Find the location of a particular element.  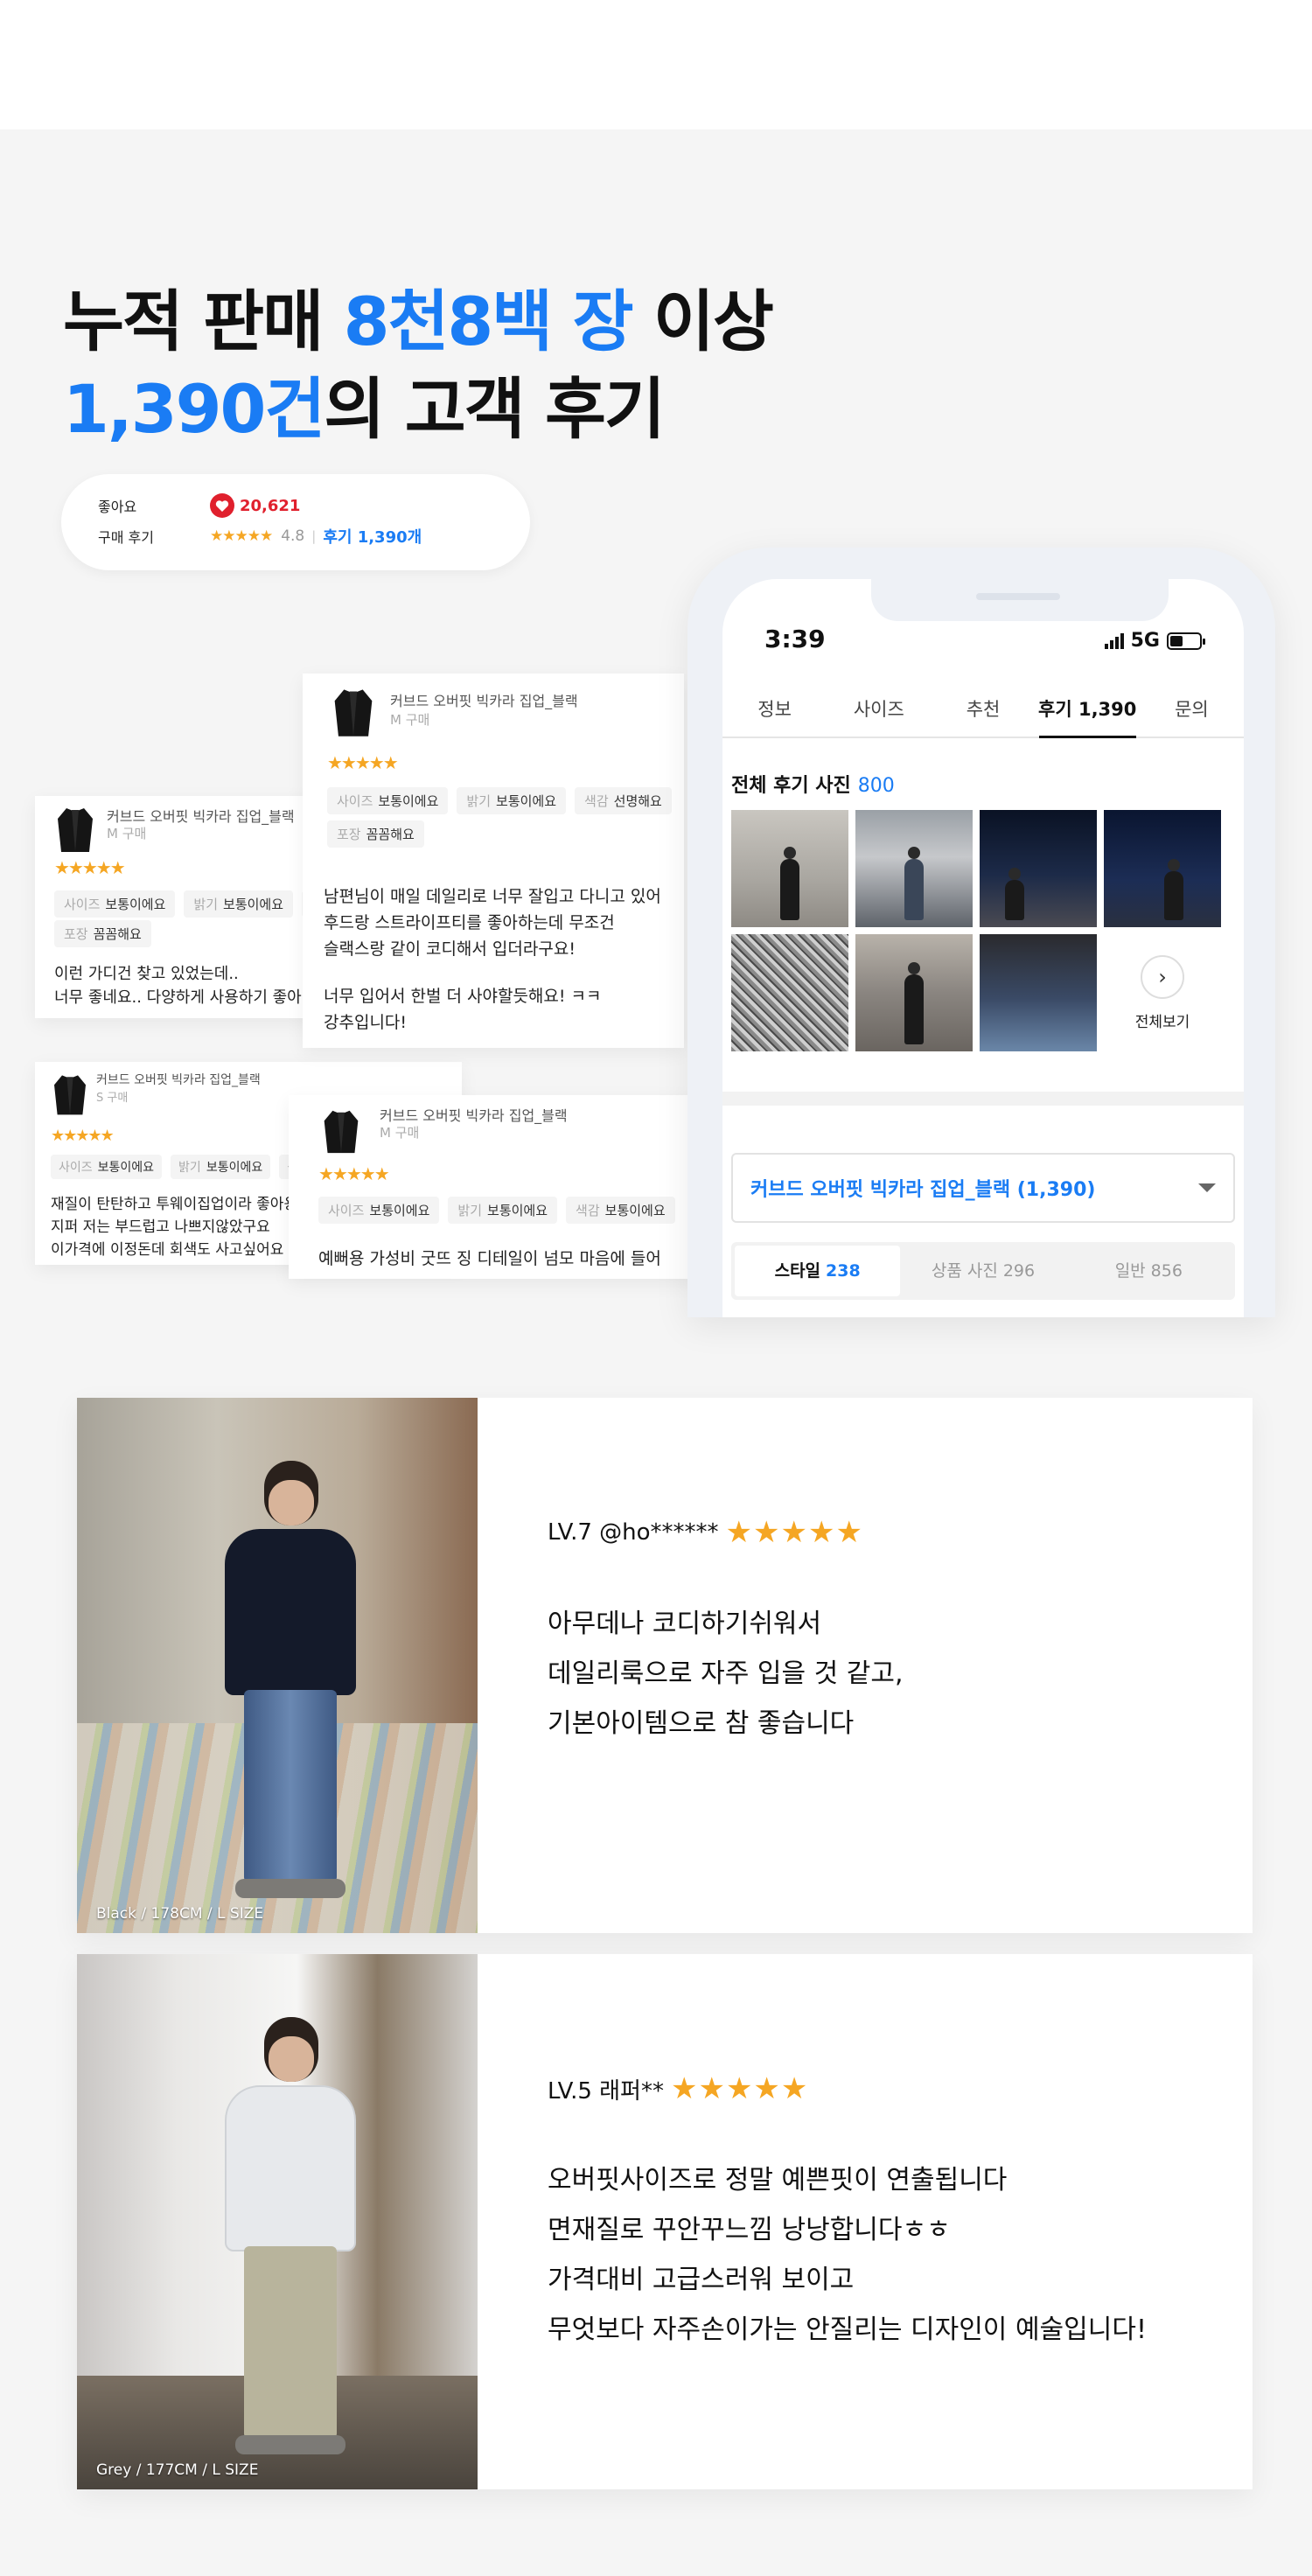

tag: 포장 꼼꼼해요 is located at coordinates (375, 834).